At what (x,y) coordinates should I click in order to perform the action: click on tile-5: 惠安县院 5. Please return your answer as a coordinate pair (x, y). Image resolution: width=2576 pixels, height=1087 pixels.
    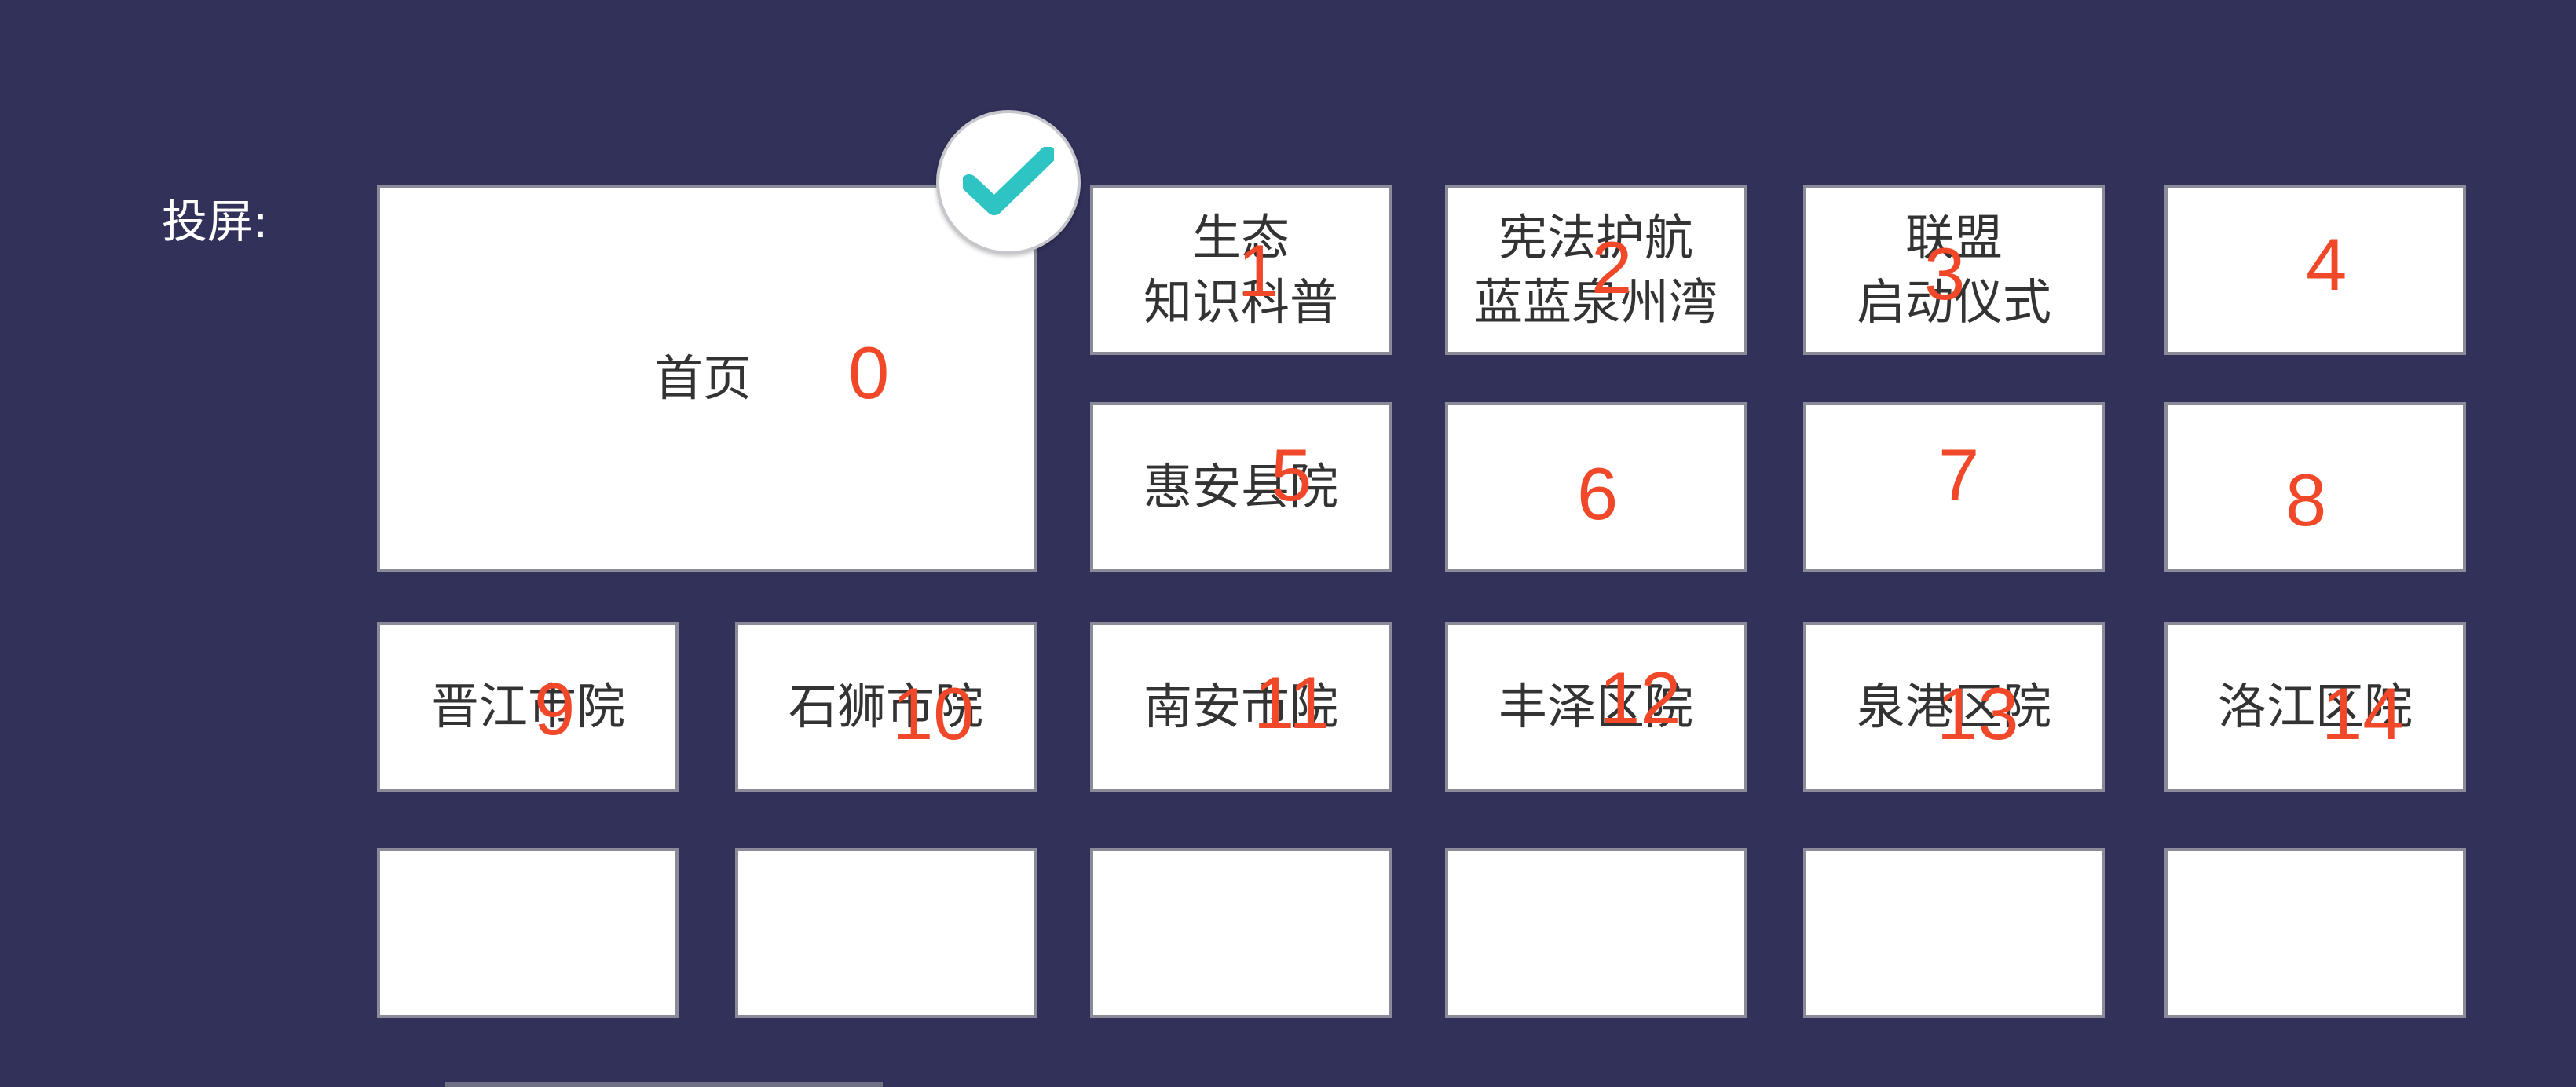
    Looking at the image, I should click on (1241, 487).